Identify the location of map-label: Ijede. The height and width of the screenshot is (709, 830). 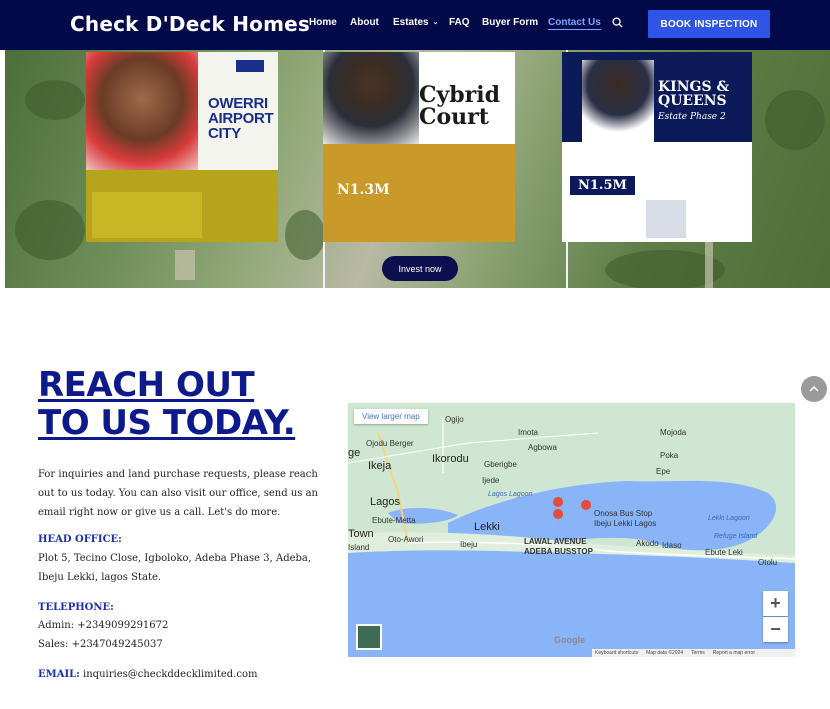
(491, 480).